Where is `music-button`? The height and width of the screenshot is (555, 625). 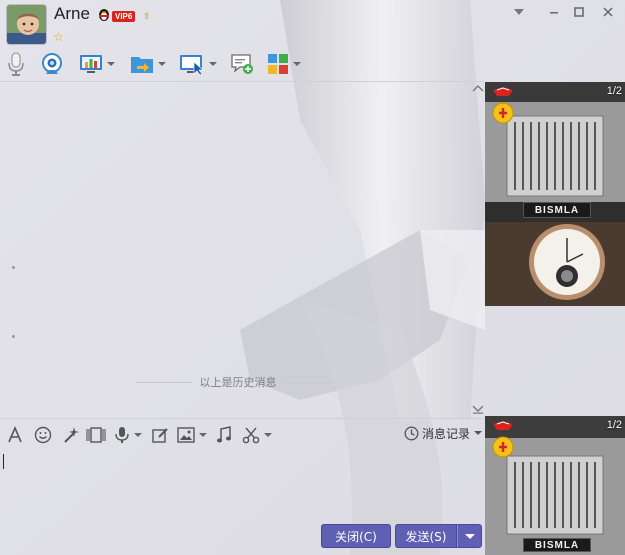
music-button is located at coordinates (224, 435).